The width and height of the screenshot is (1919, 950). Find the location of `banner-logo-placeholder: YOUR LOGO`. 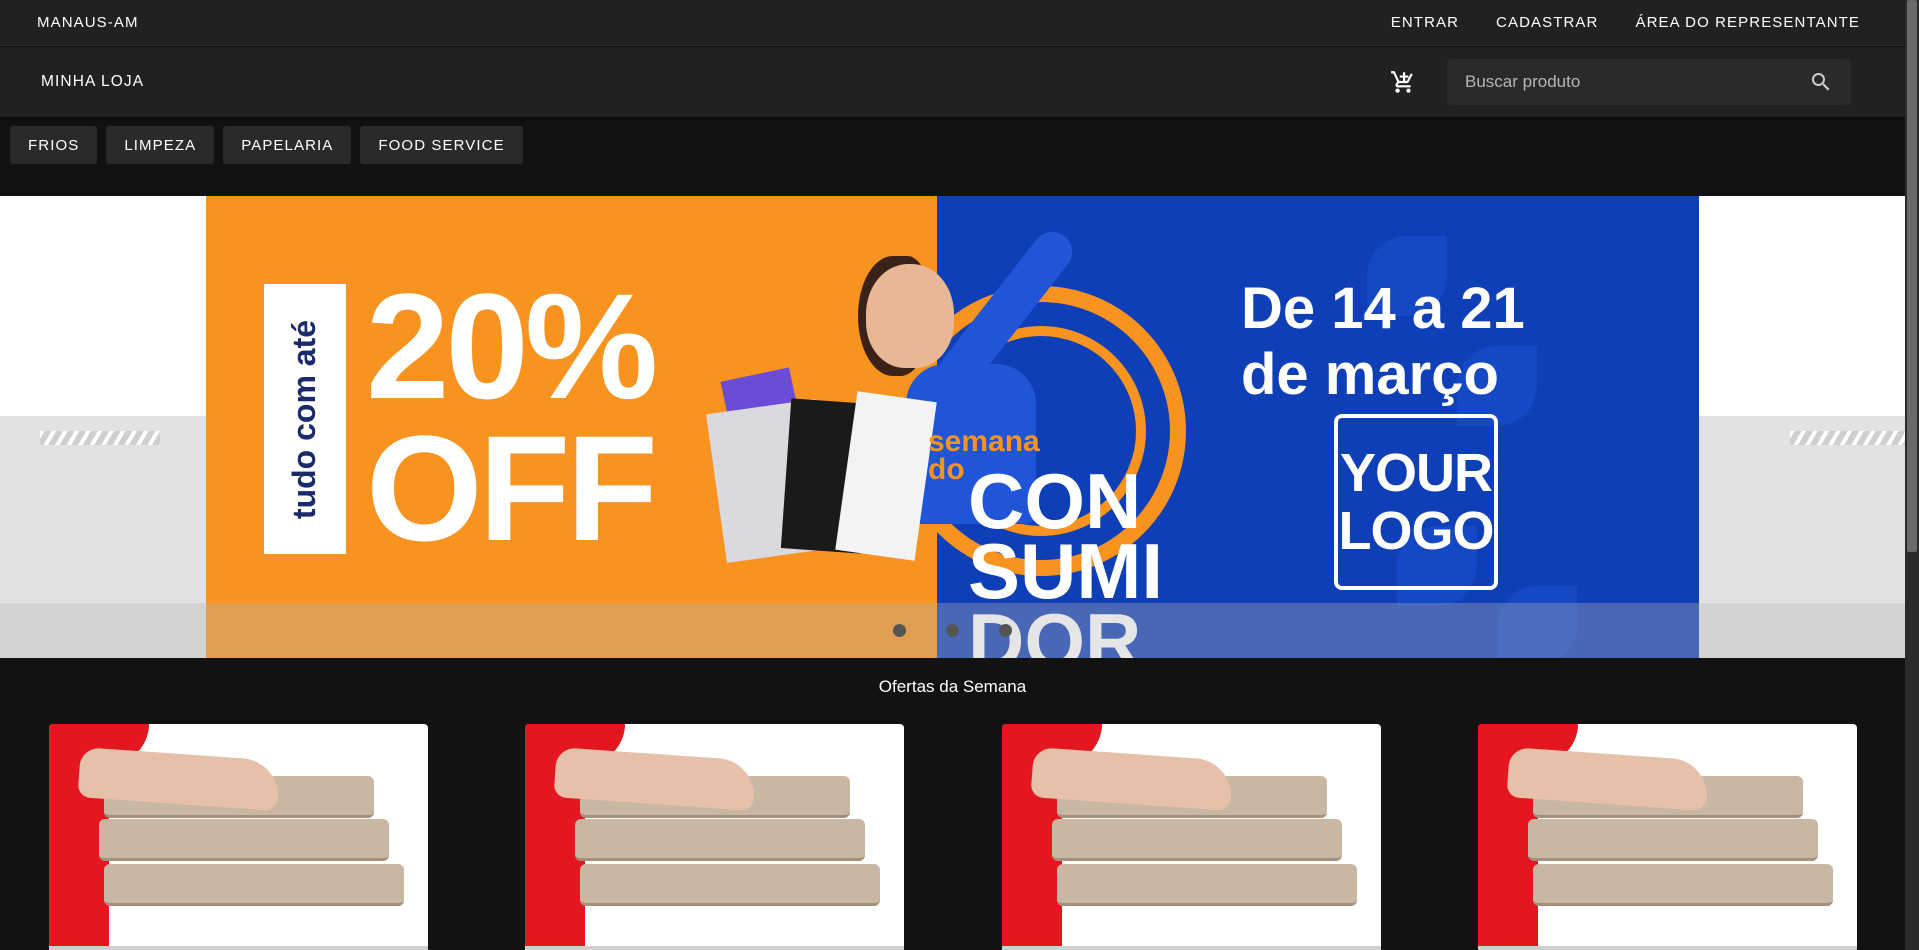

banner-logo-placeholder: YOUR LOGO is located at coordinates (1416, 502).